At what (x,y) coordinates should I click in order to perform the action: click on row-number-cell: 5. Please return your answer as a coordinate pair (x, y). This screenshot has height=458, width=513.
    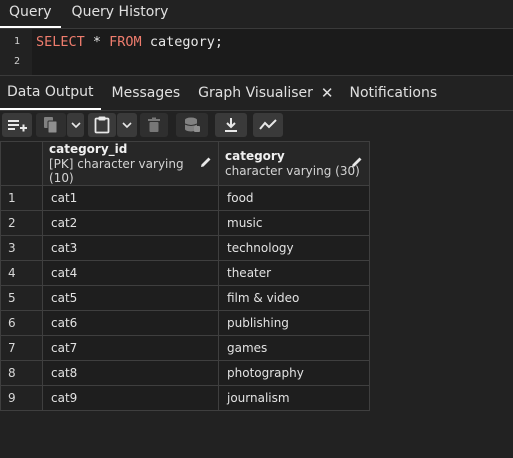
    Looking at the image, I should click on (21, 298).